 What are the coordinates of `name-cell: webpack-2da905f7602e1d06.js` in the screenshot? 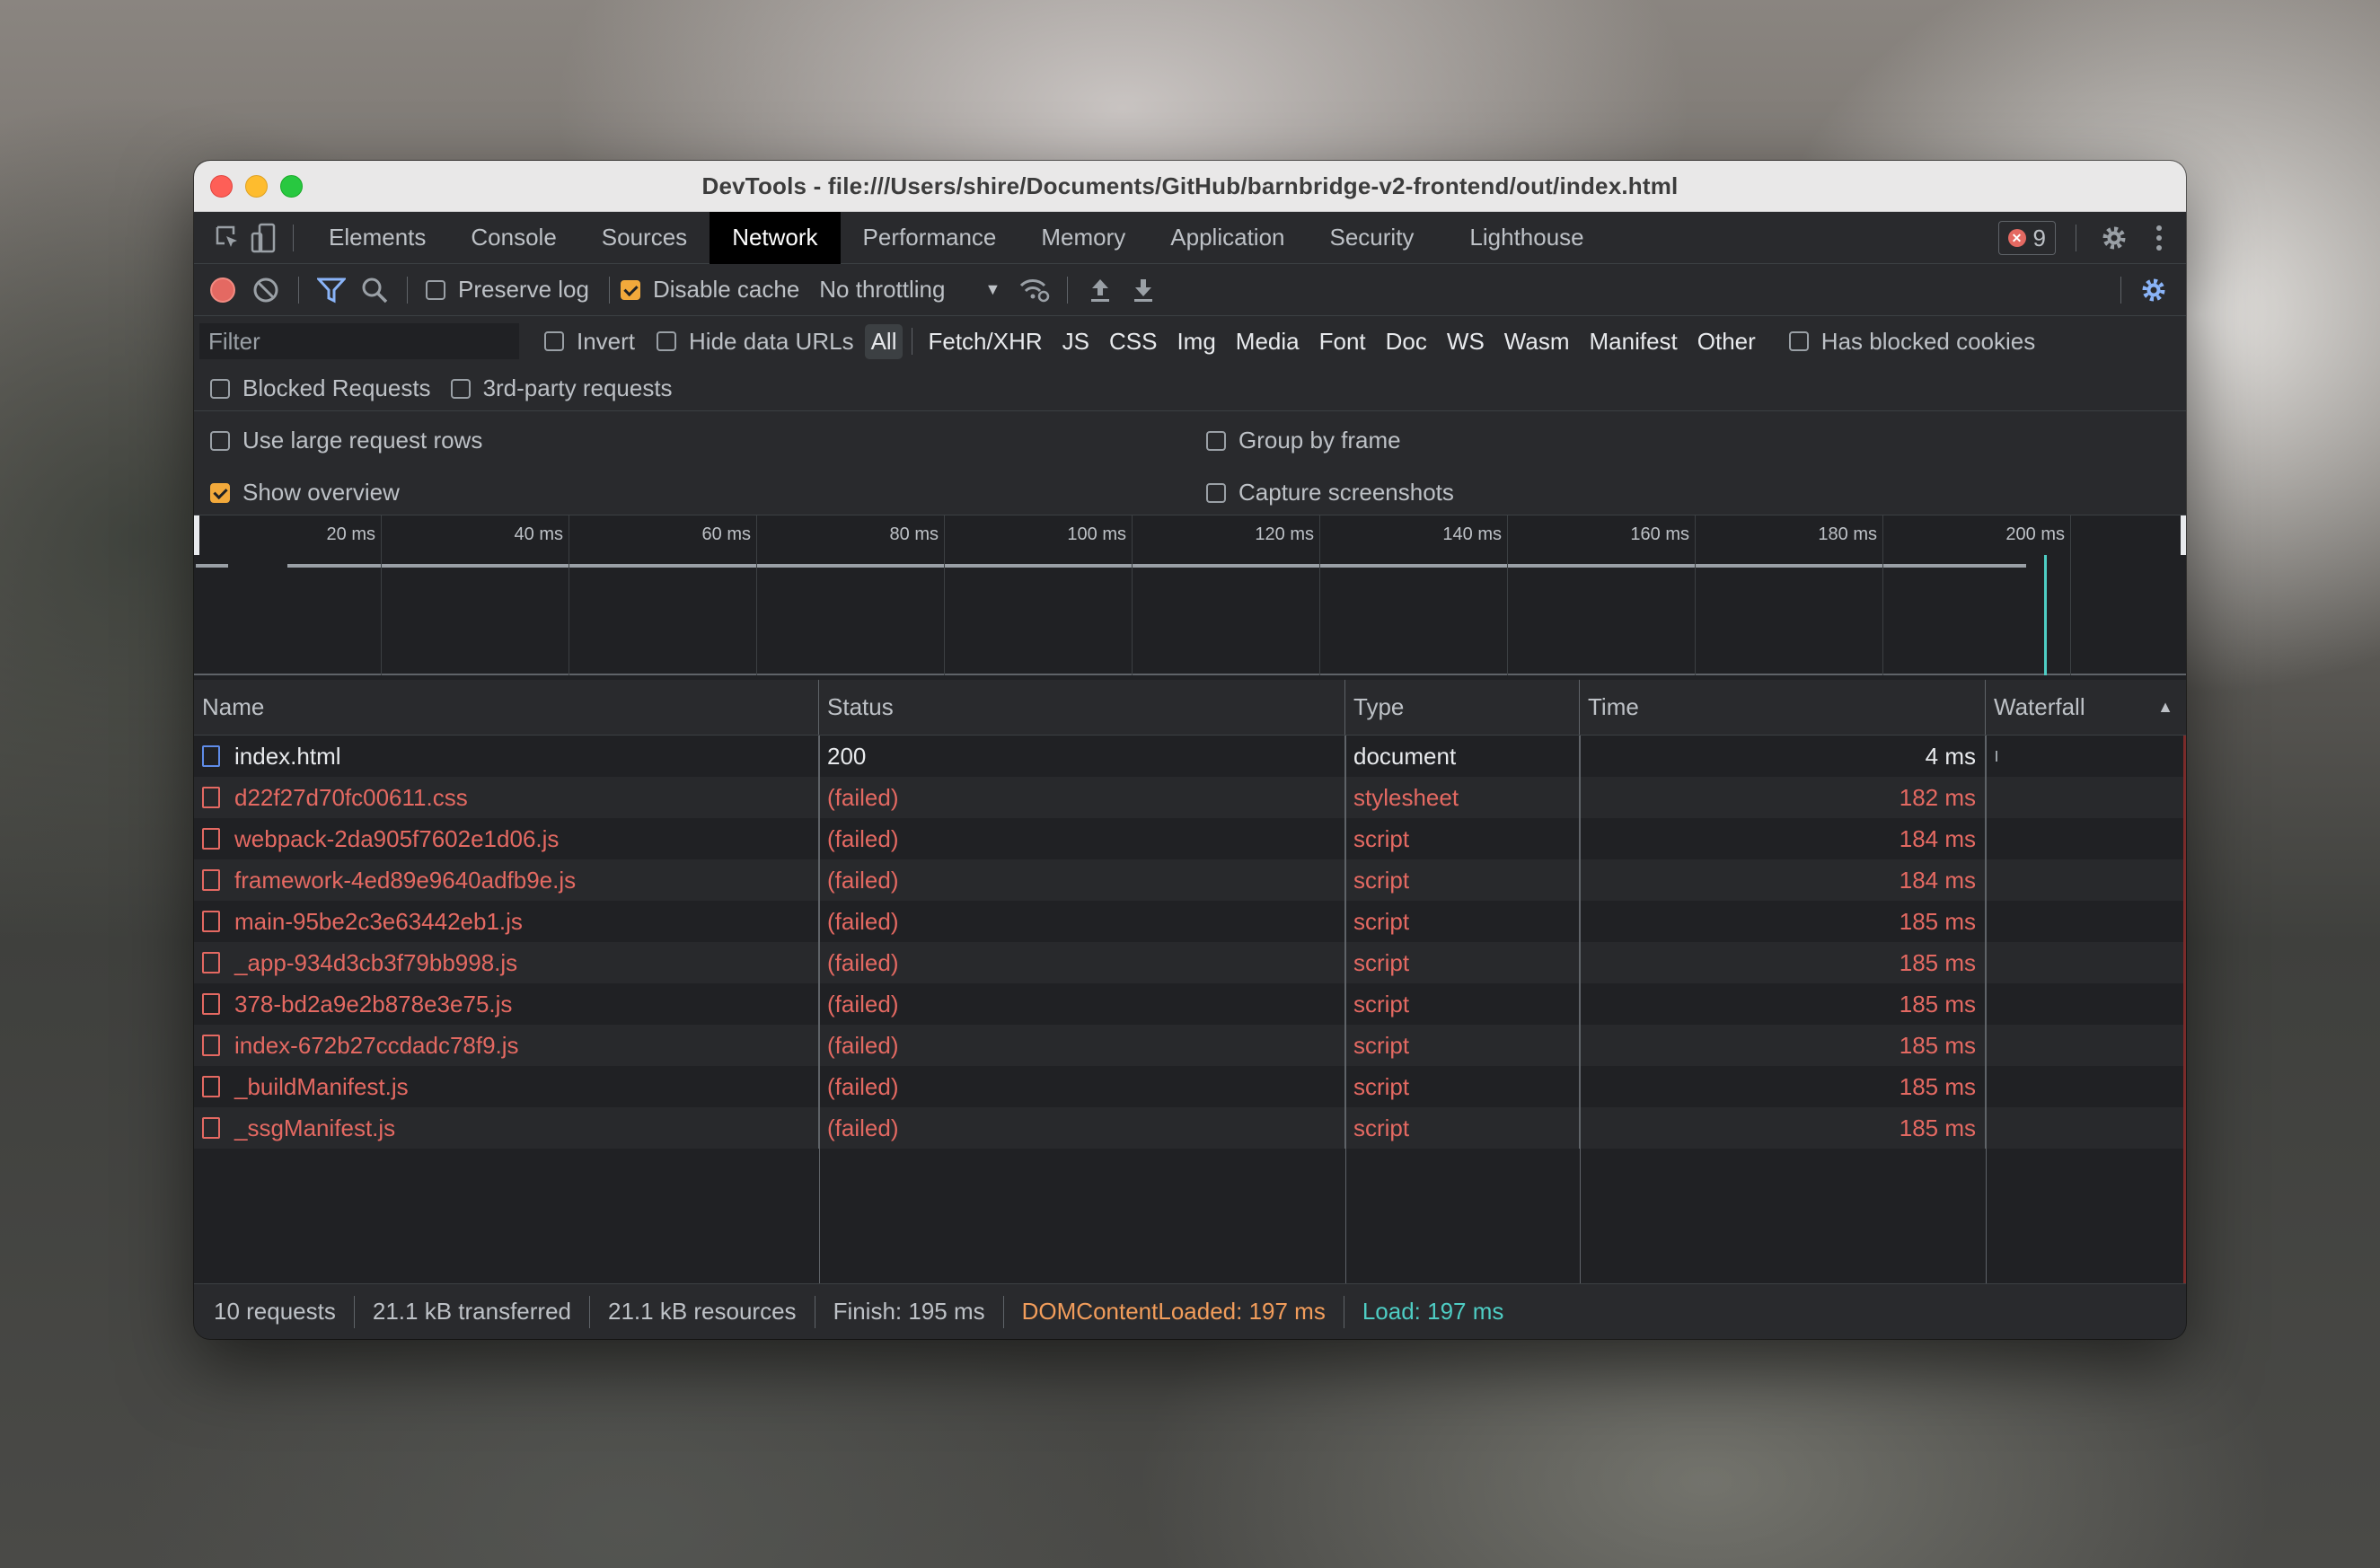 It's located at (507, 838).